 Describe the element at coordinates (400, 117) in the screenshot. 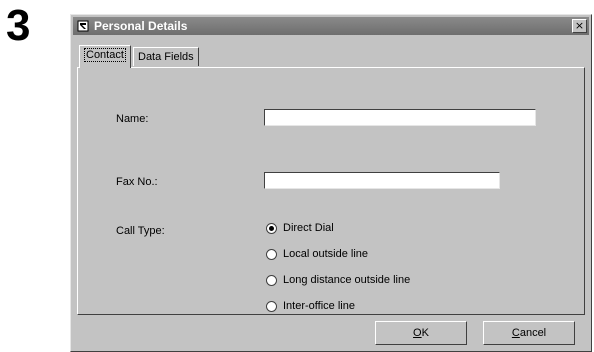

I see `name-input` at that location.